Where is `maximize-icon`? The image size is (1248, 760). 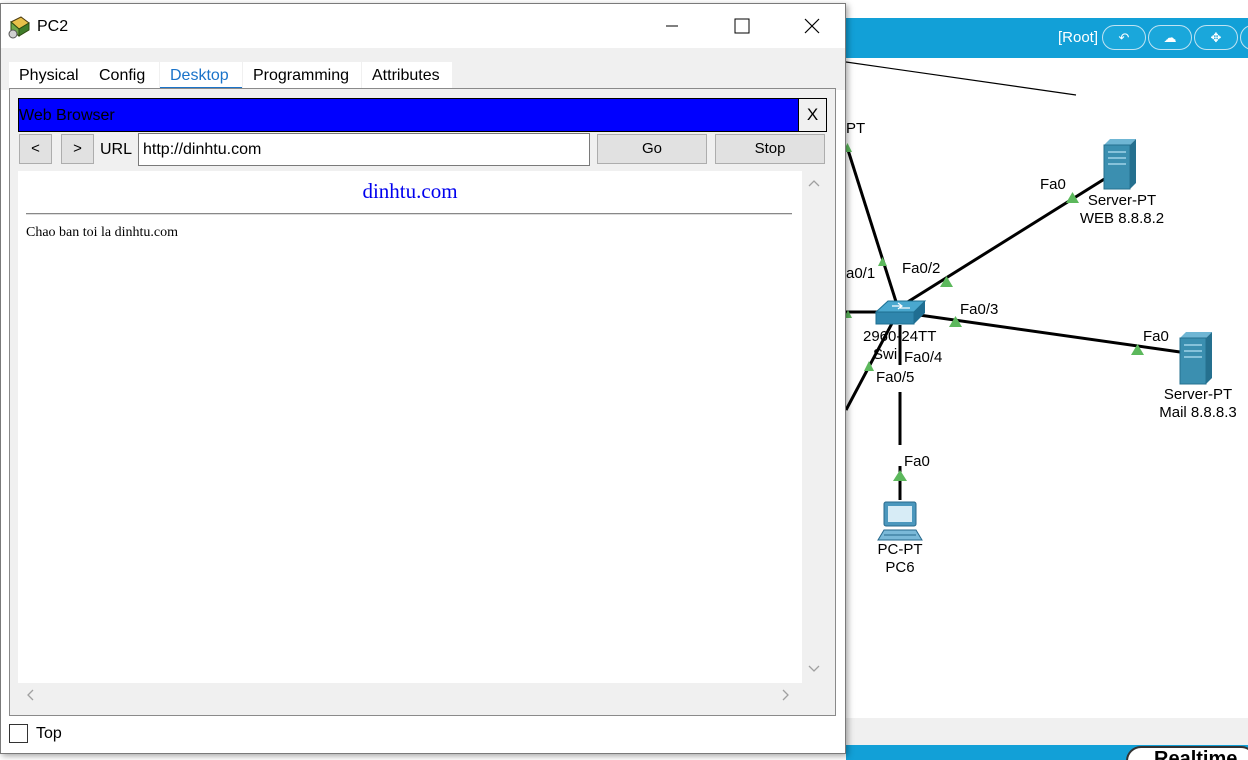 maximize-icon is located at coordinates (742, 26).